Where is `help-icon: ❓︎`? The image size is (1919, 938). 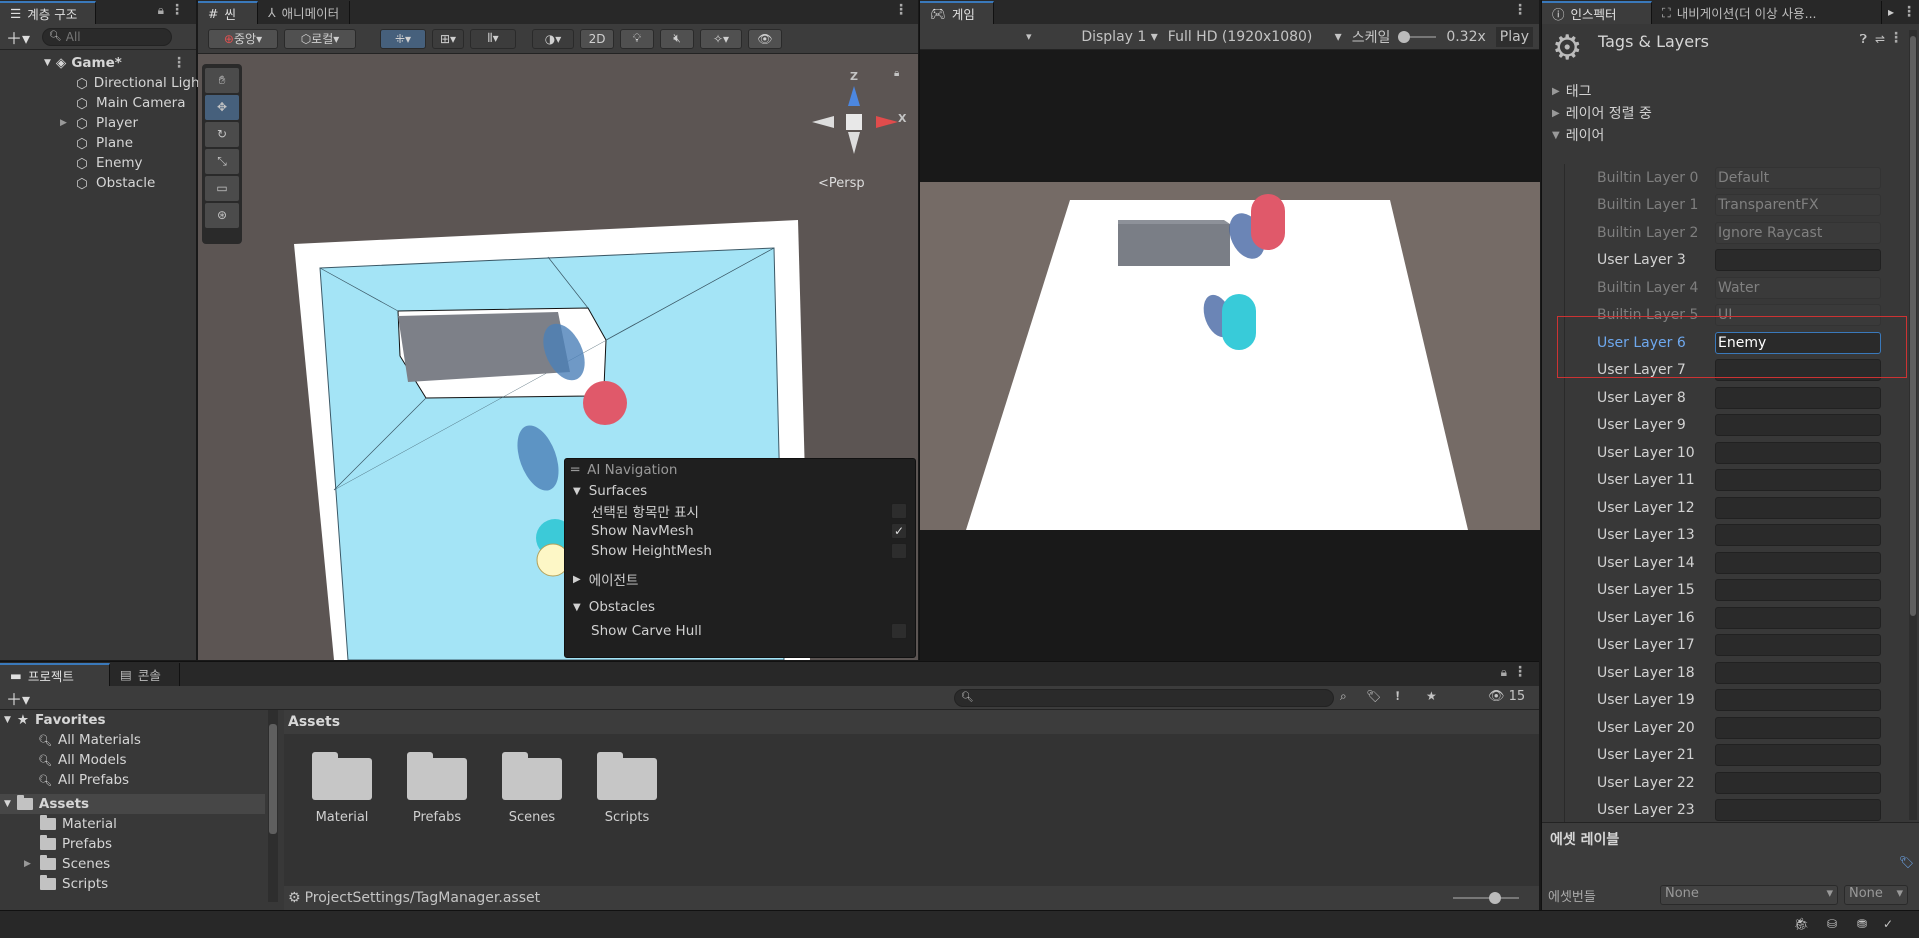 help-icon: ❓︎ is located at coordinates (1863, 39).